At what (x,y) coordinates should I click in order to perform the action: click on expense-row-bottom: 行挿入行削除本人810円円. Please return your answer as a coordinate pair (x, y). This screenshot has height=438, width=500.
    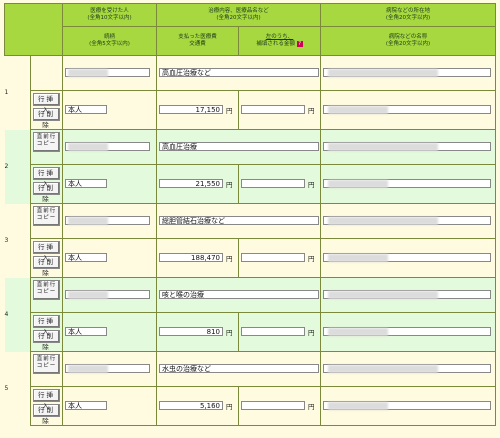
    Looking at the image, I should click on (250, 332).